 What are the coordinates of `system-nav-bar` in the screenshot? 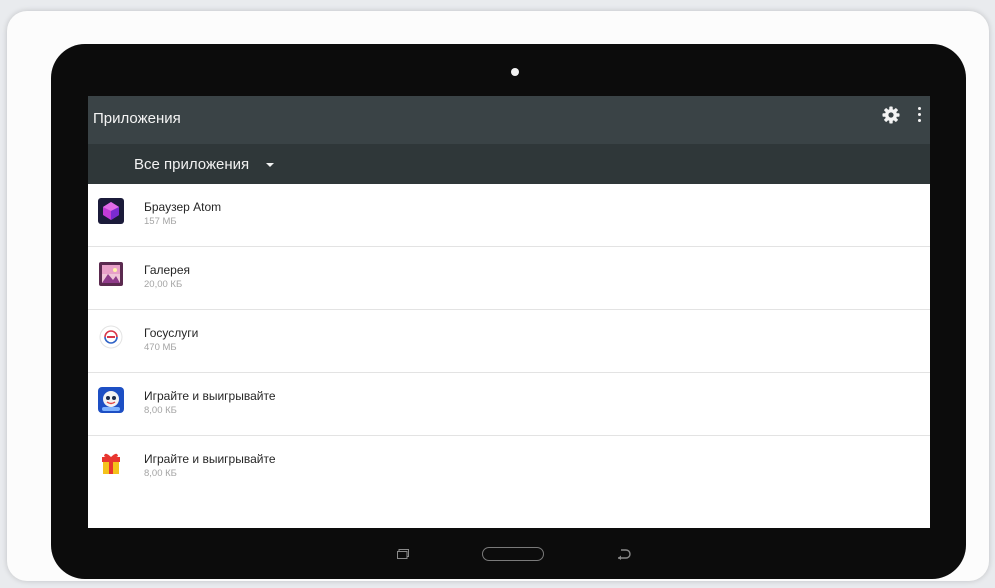 It's located at (508, 553).